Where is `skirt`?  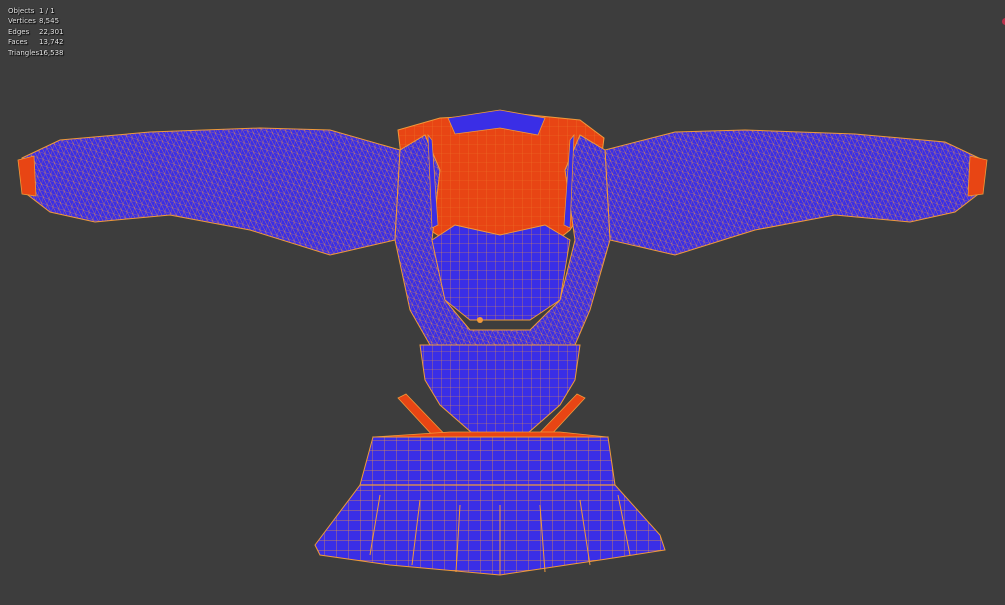 skirt is located at coordinates (490, 503).